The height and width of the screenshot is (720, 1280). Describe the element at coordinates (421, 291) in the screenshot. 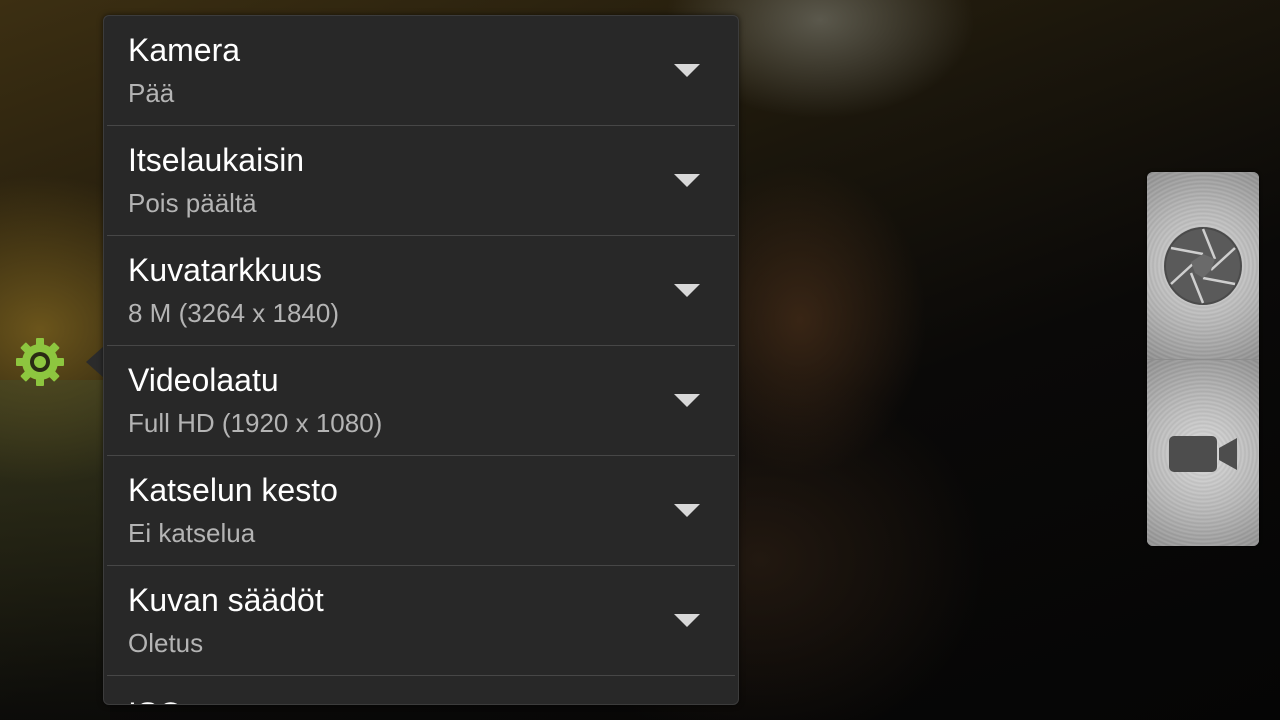

I see `setting-resolution: Kuvatarkkuus 8 M (3264 x 1840)` at that location.